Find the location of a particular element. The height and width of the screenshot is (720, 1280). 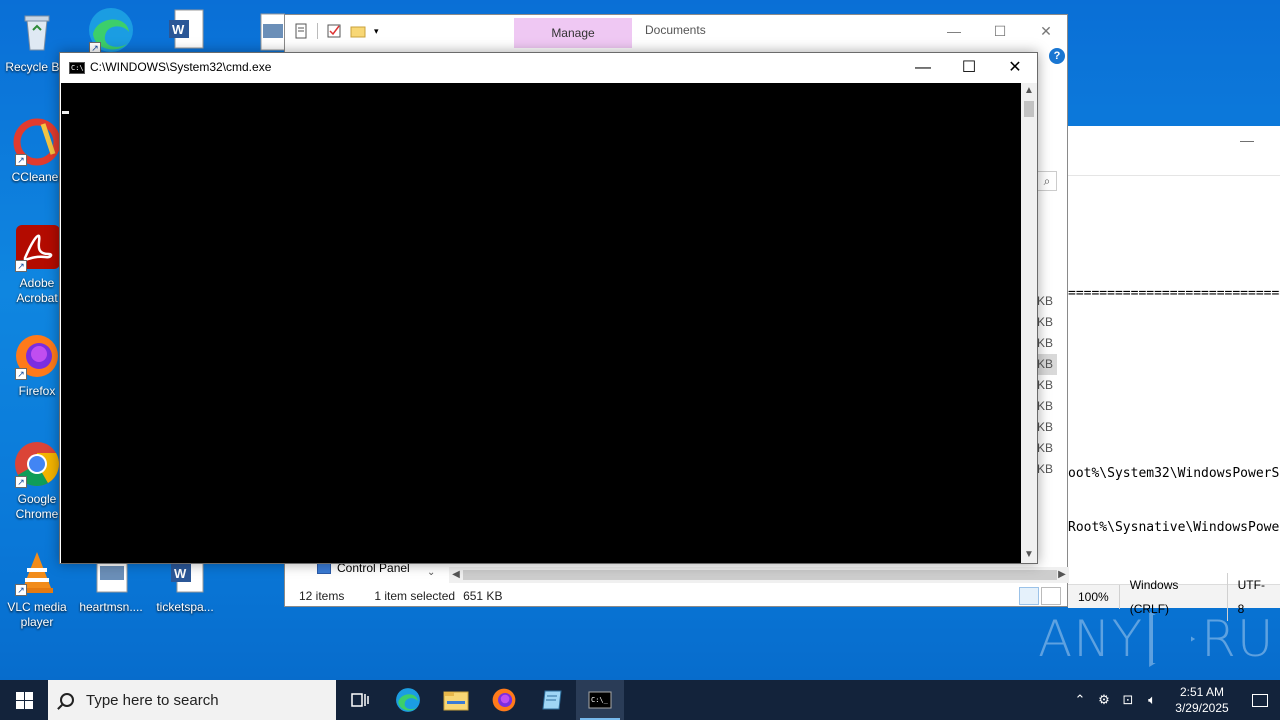

vlc-icon: ↗ is located at coordinates (37, 572).